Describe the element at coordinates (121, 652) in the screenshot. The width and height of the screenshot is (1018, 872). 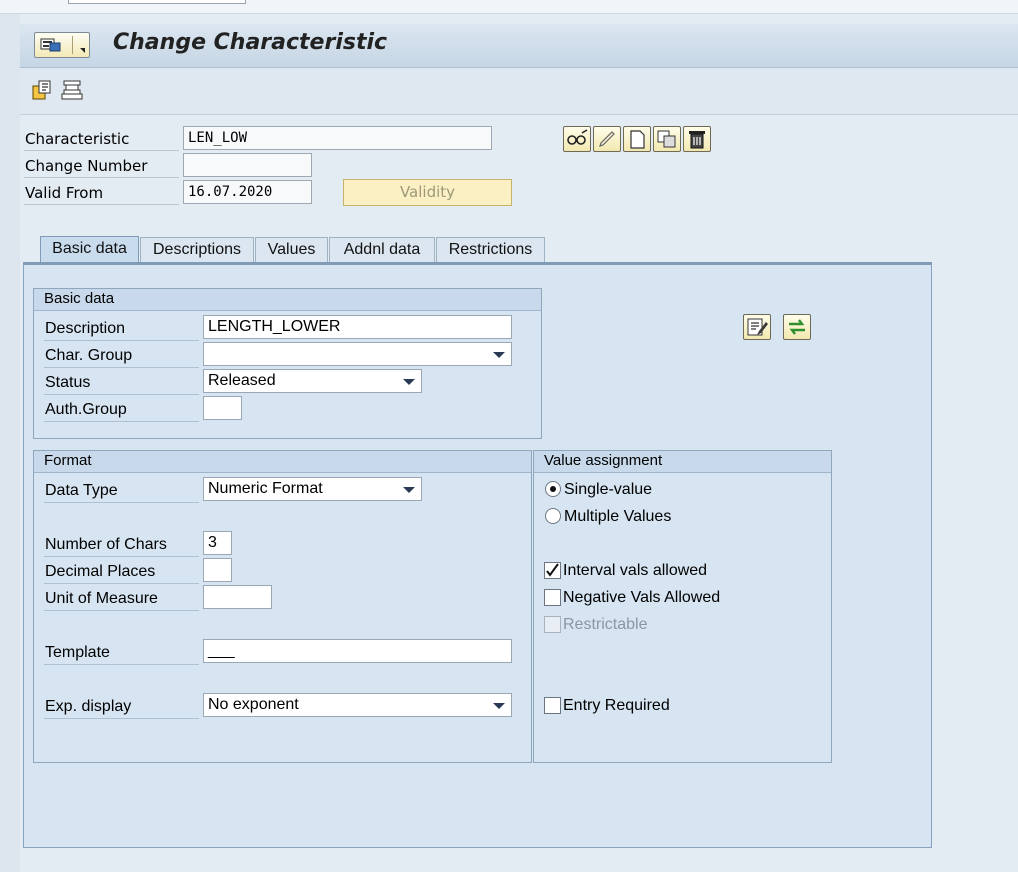
I see `template-label: Template` at that location.